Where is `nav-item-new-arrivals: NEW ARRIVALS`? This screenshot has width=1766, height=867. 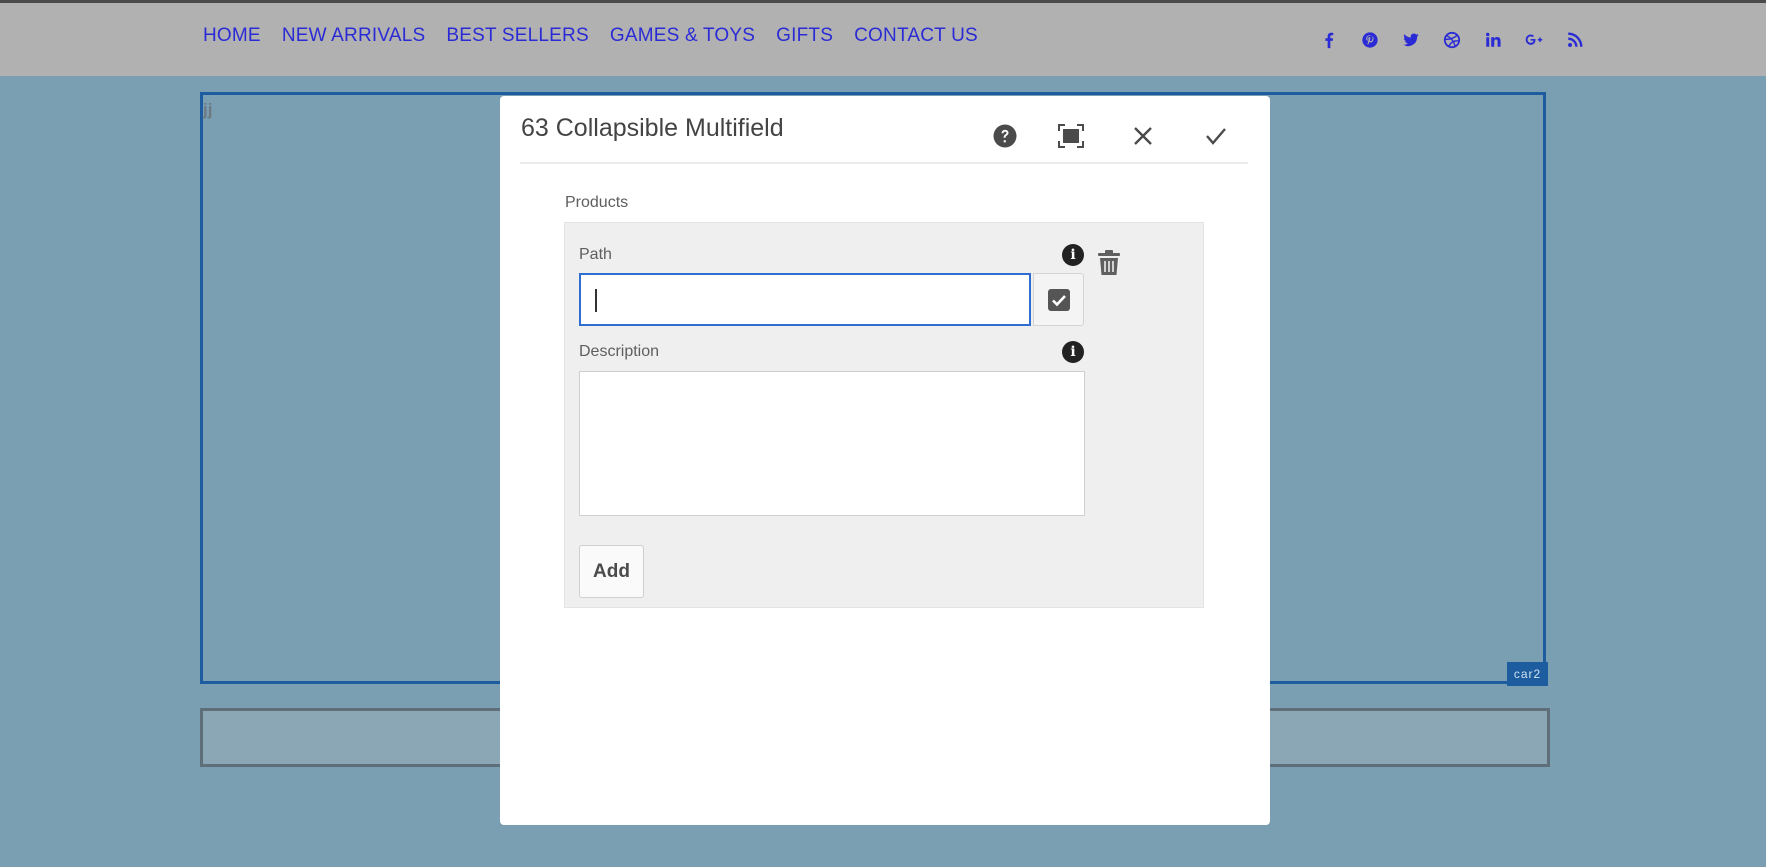
nav-item-new-arrivals: NEW ARRIVALS is located at coordinates (354, 36).